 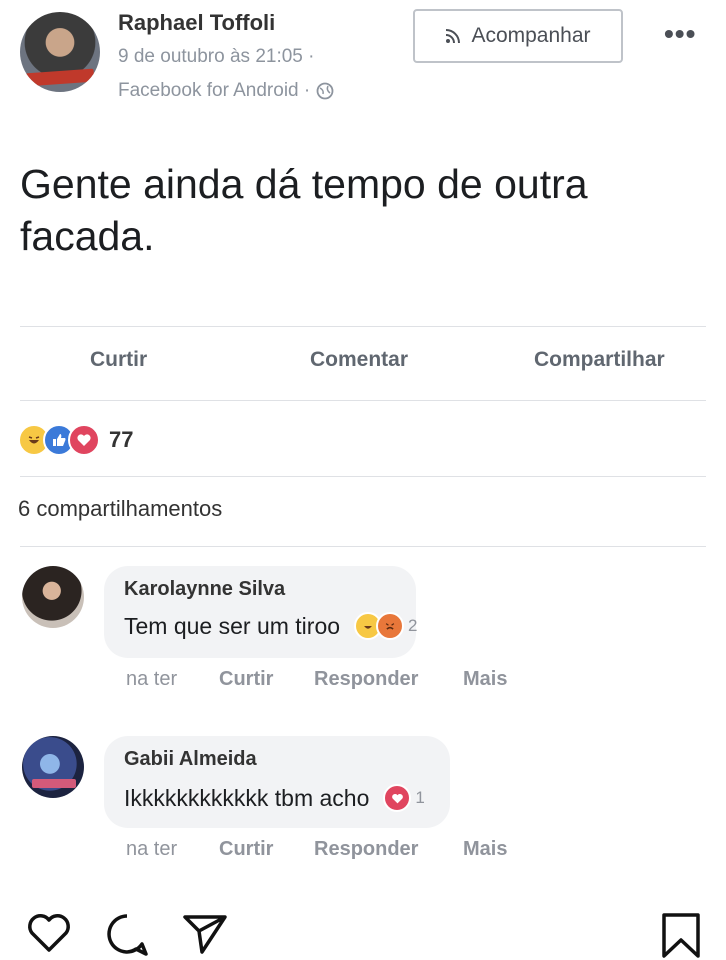 I want to click on bookmark-icon, so click(x=681, y=935).